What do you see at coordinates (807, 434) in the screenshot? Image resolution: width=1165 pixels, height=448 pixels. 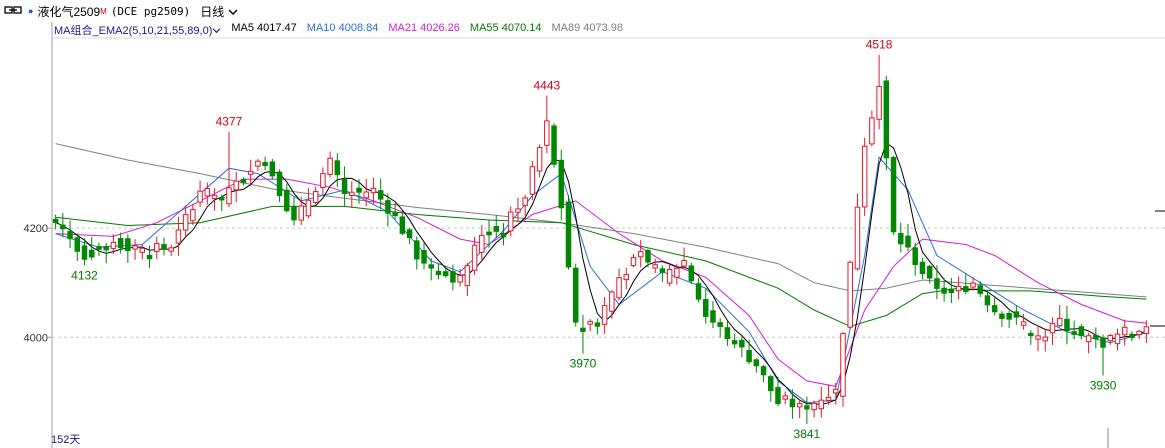 I see `extreme-label-low: 3841` at bounding box center [807, 434].